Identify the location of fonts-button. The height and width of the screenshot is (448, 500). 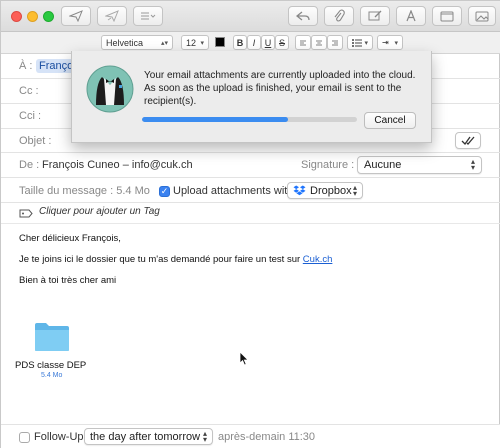
(411, 16).